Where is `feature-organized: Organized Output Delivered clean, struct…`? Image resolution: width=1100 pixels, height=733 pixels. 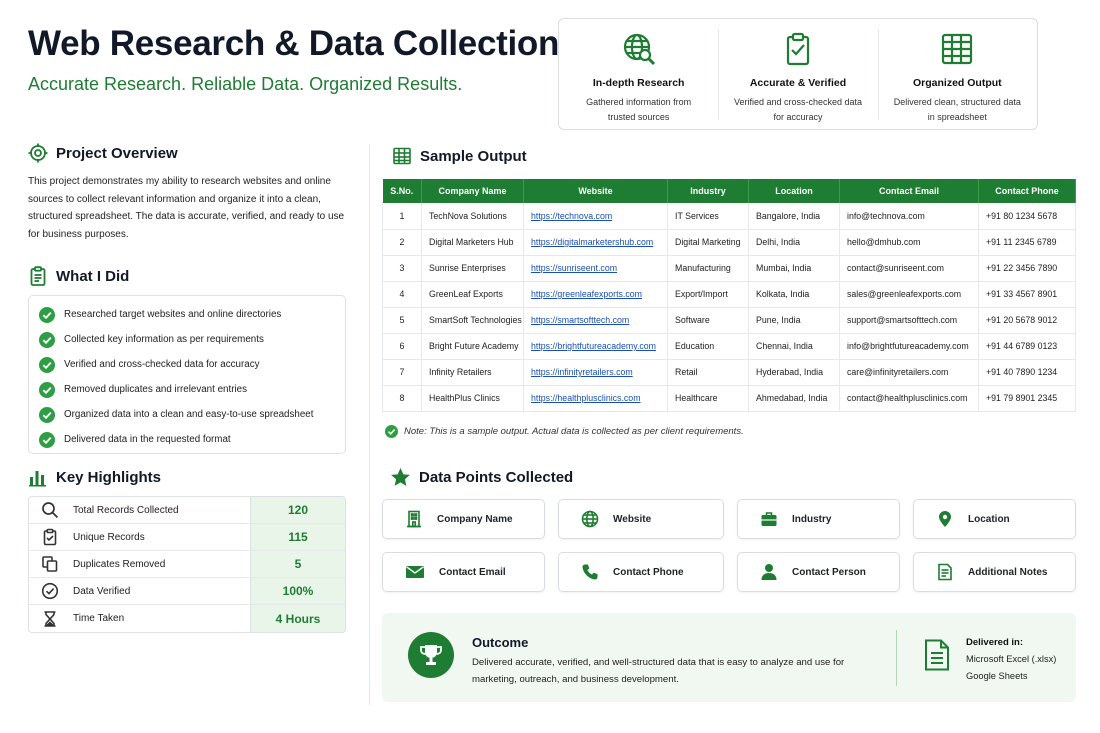 feature-organized: Organized Output Delivered clean, struct… is located at coordinates (957, 74).